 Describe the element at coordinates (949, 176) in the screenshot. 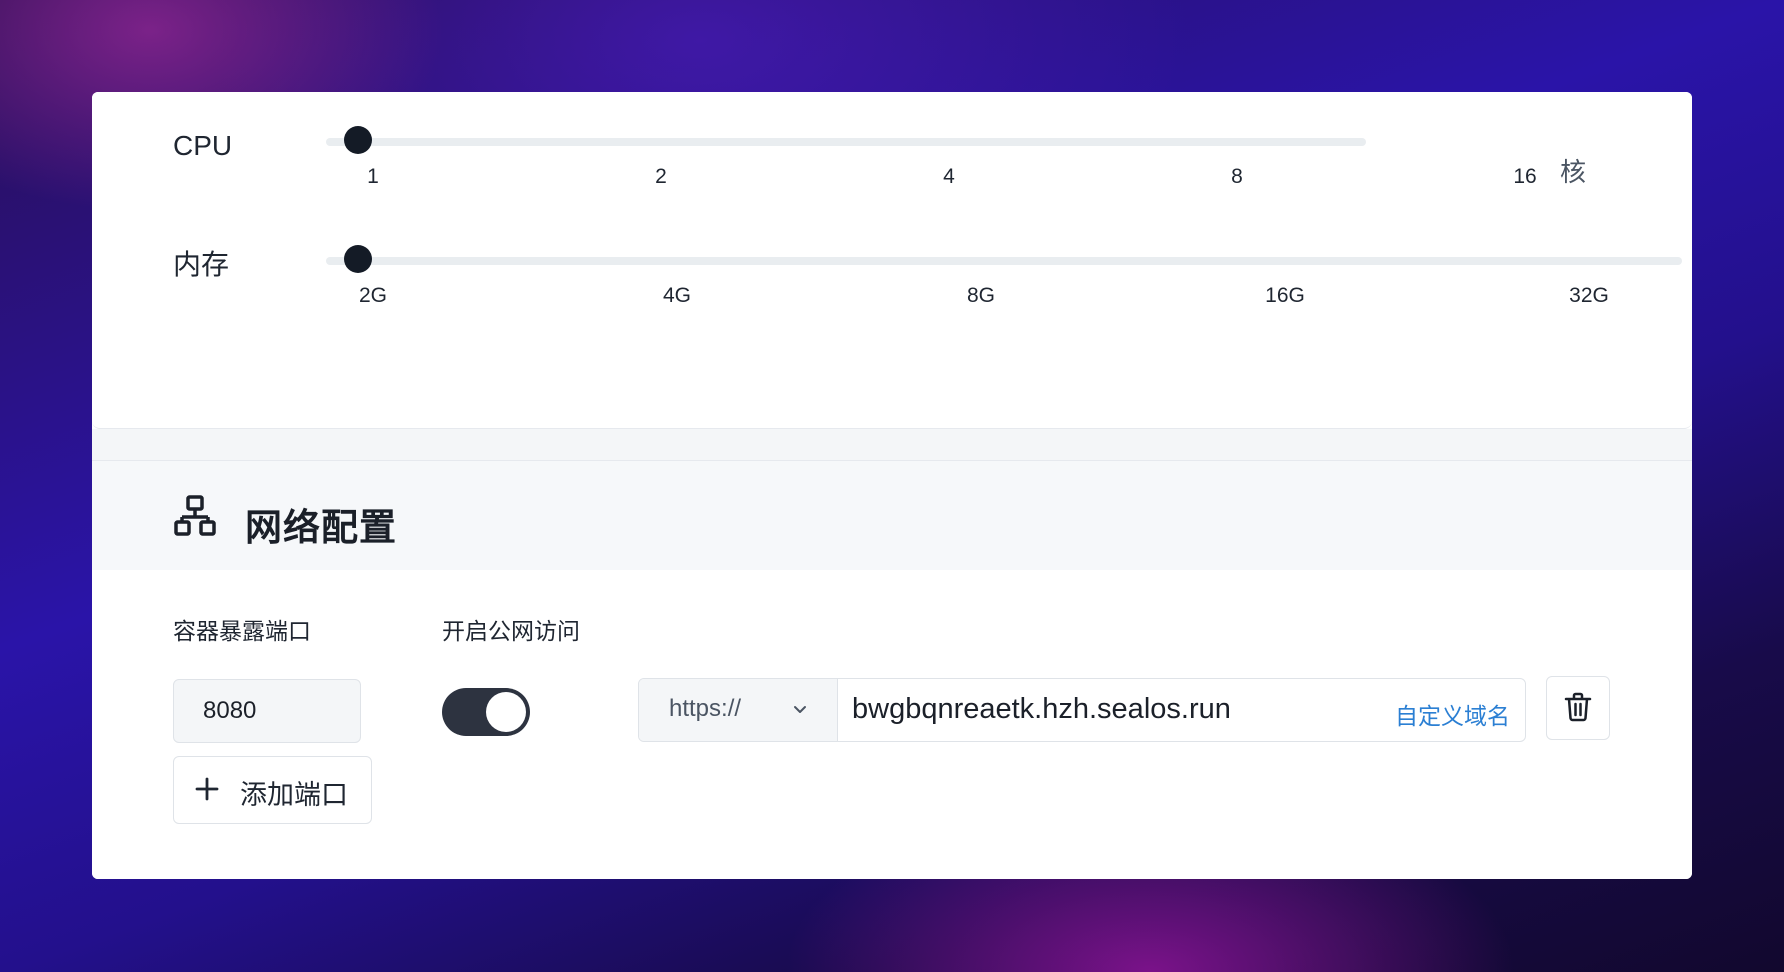

I see `cpu-tick: 4` at that location.